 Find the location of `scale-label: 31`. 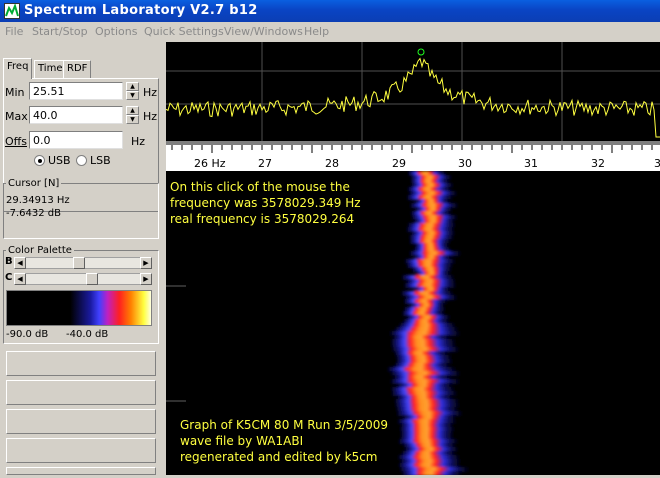

scale-label: 31 is located at coordinates (531, 163).